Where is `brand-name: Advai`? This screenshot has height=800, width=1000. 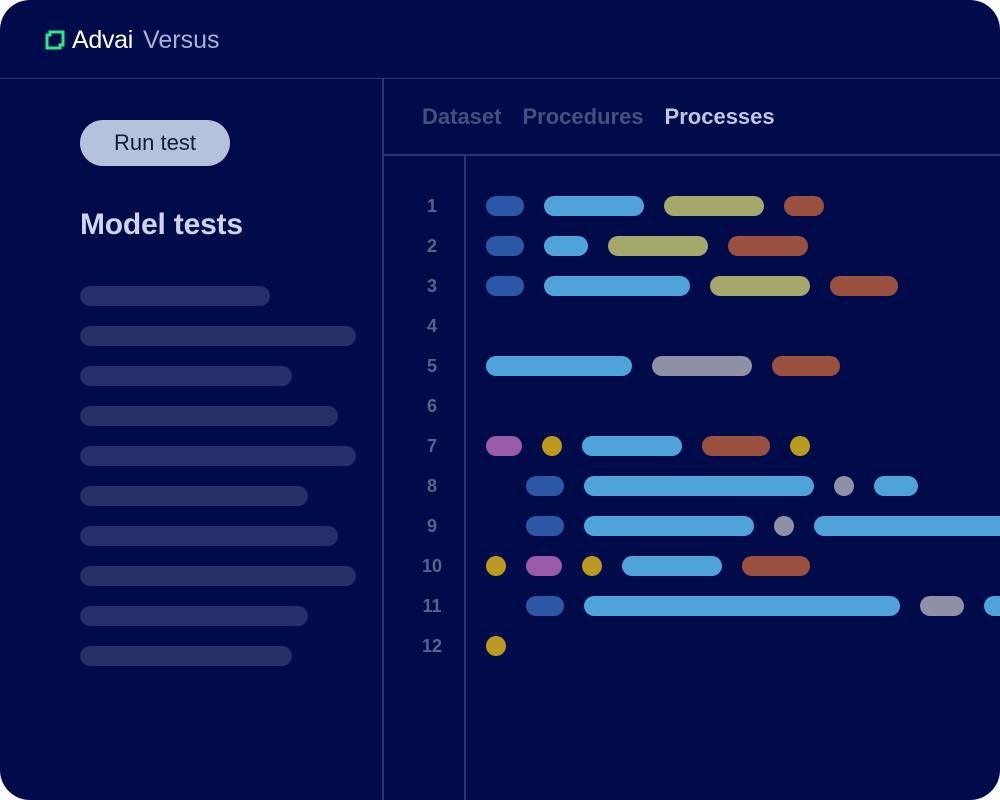 brand-name: Advai is located at coordinates (103, 39).